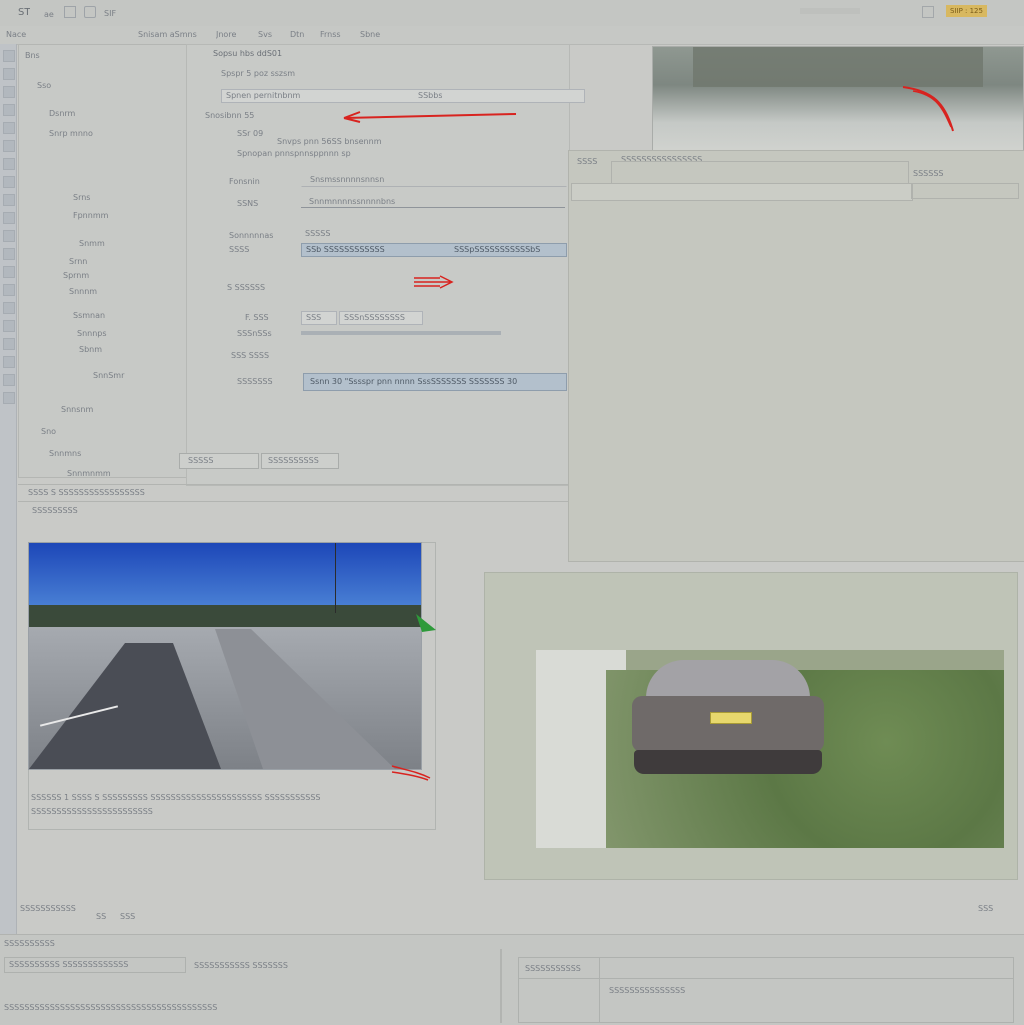 The height and width of the screenshot is (1025, 1024). What do you see at coordinates (48, 908) in the screenshot?
I see `status-left: SSSSSSSSSSS` at bounding box center [48, 908].